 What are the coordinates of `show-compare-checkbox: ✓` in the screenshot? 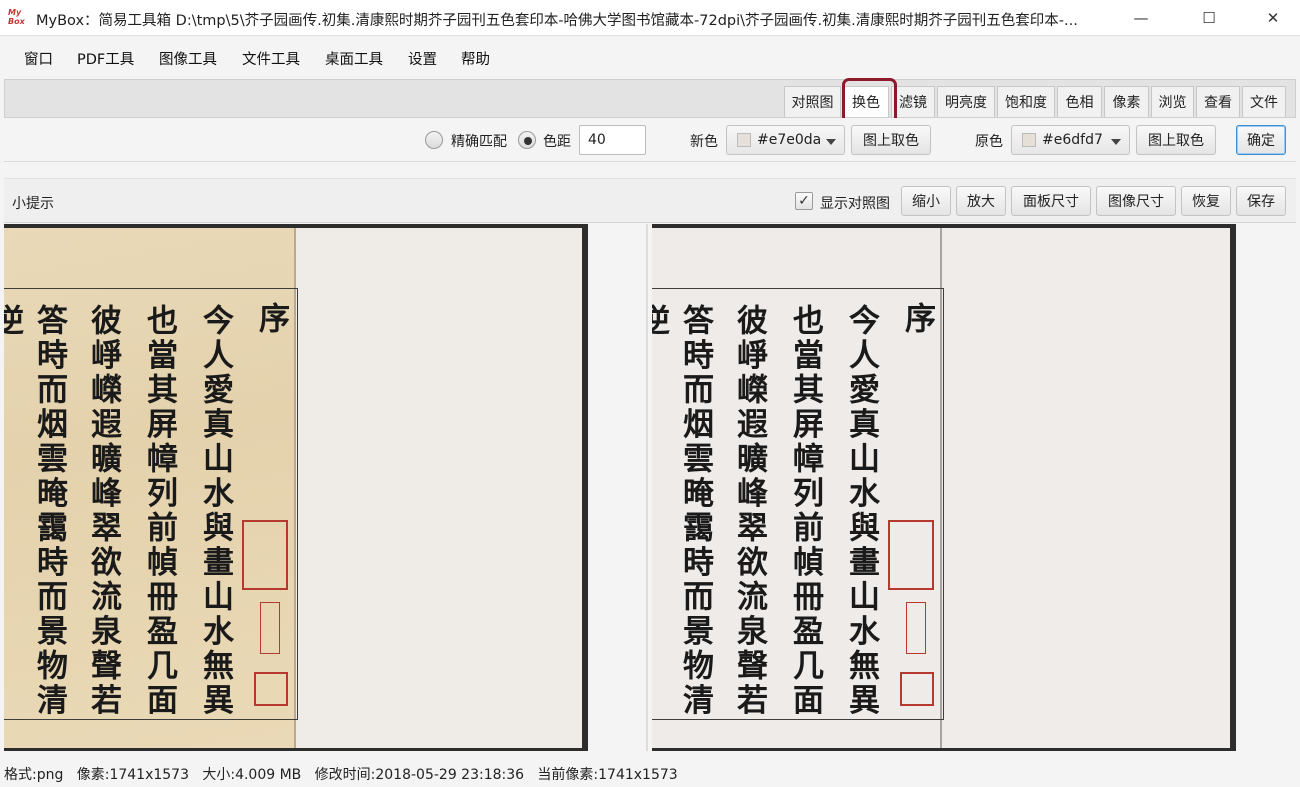 It's located at (804, 201).